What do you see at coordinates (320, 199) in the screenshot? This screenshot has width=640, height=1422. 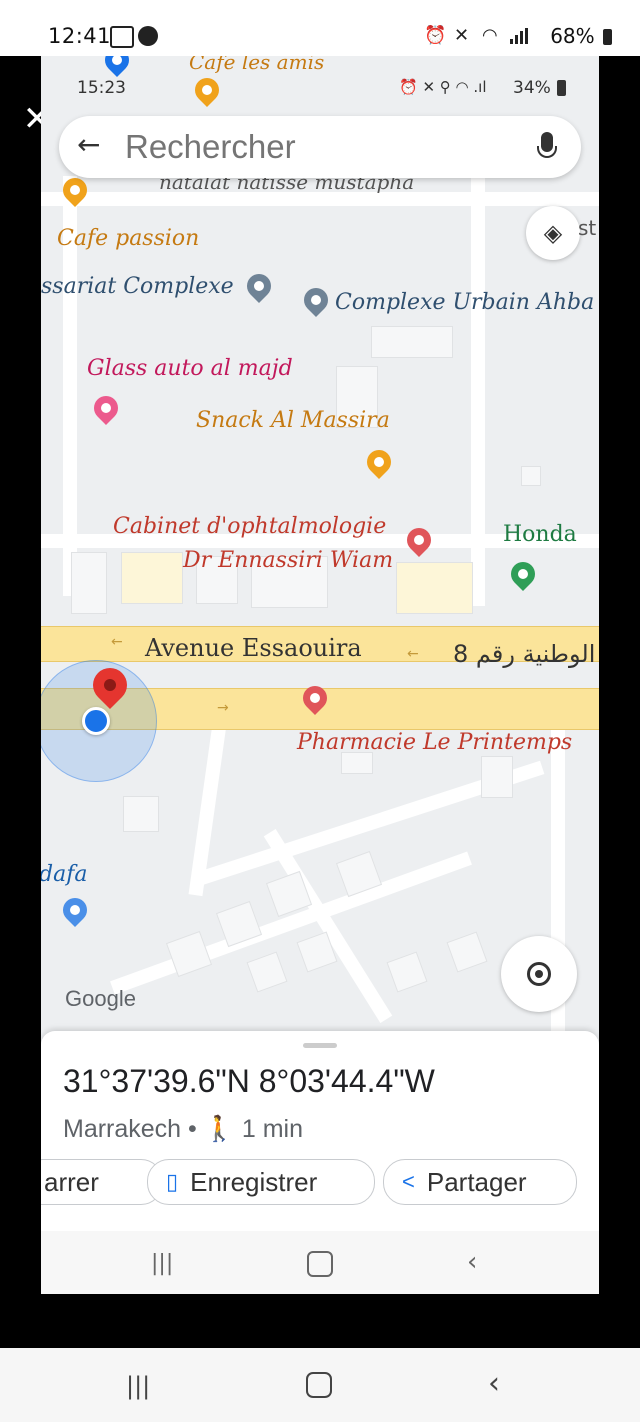 I see `street` at bounding box center [320, 199].